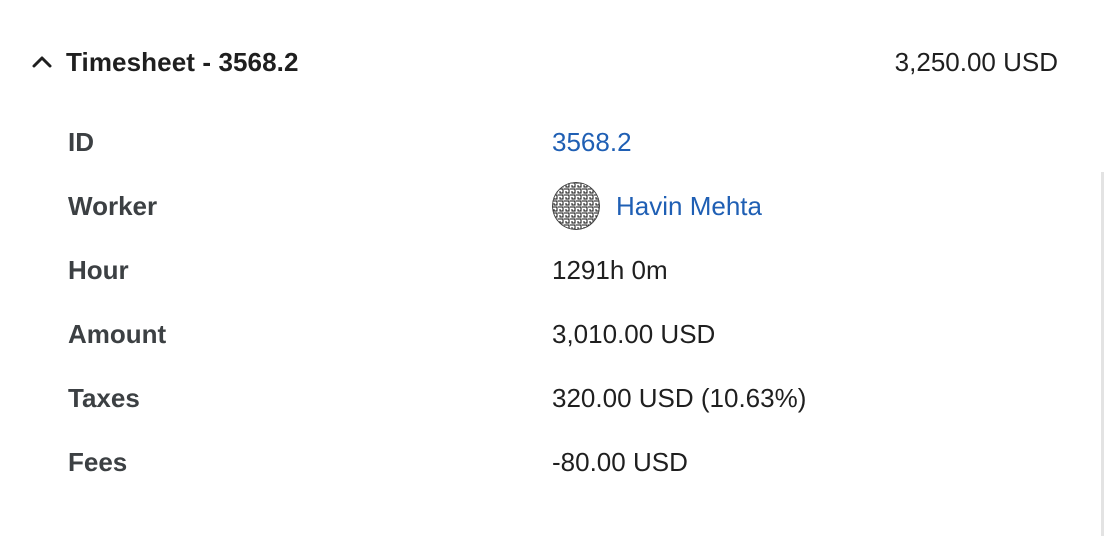 Image resolution: width=1104 pixels, height=536 pixels. I want to click on section-title: Timesheet - 3568.2, so click(182, 61).